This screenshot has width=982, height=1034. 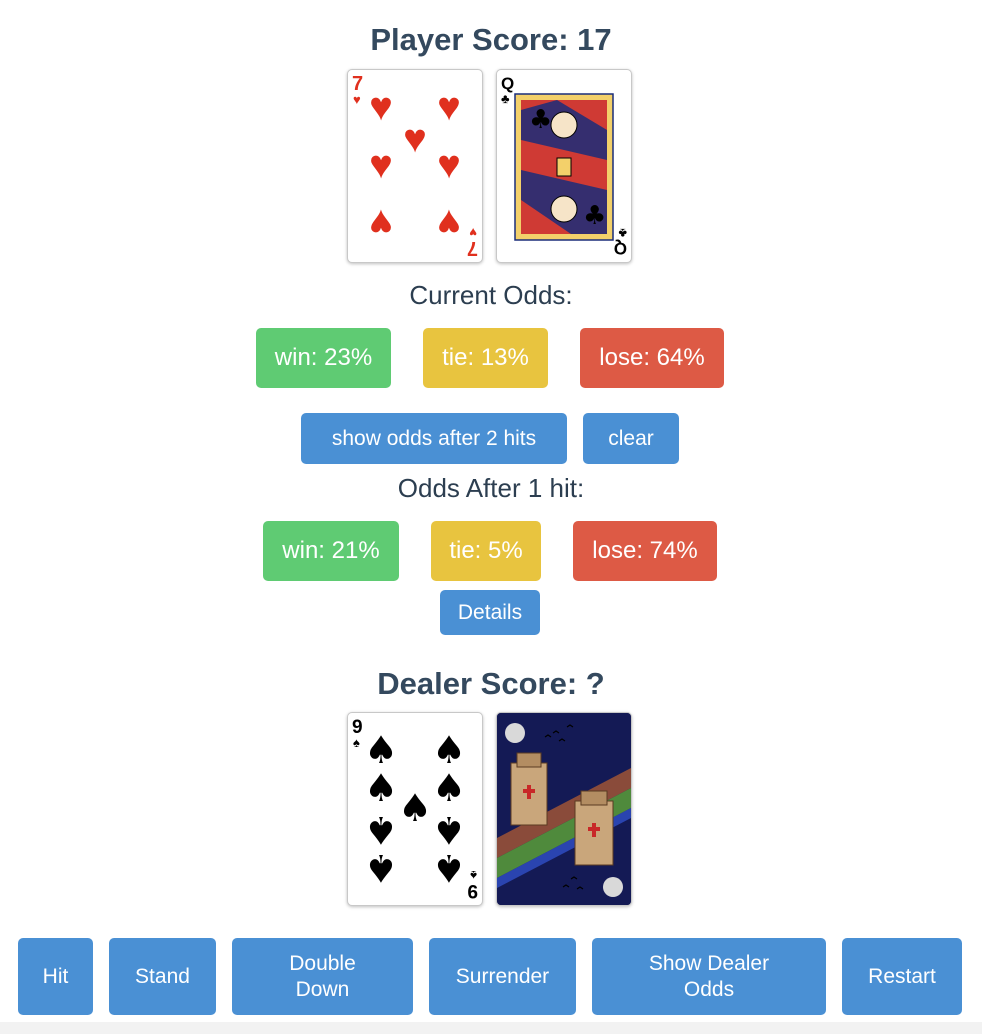 What do you see at coordinates (356, 742) in the screenshot?
I see `card-suit-small: ♠` at bounding box center [356, 742].